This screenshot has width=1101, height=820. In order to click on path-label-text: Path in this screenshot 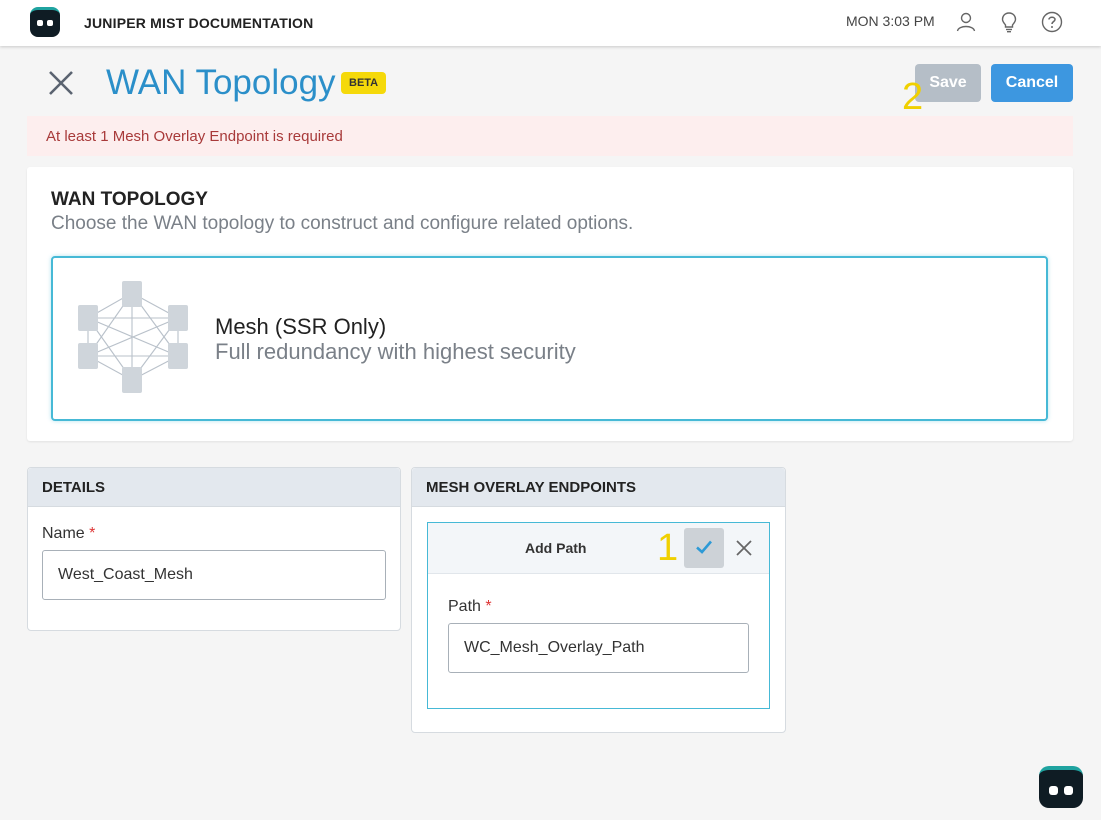, I will do `click(464, 606)`.